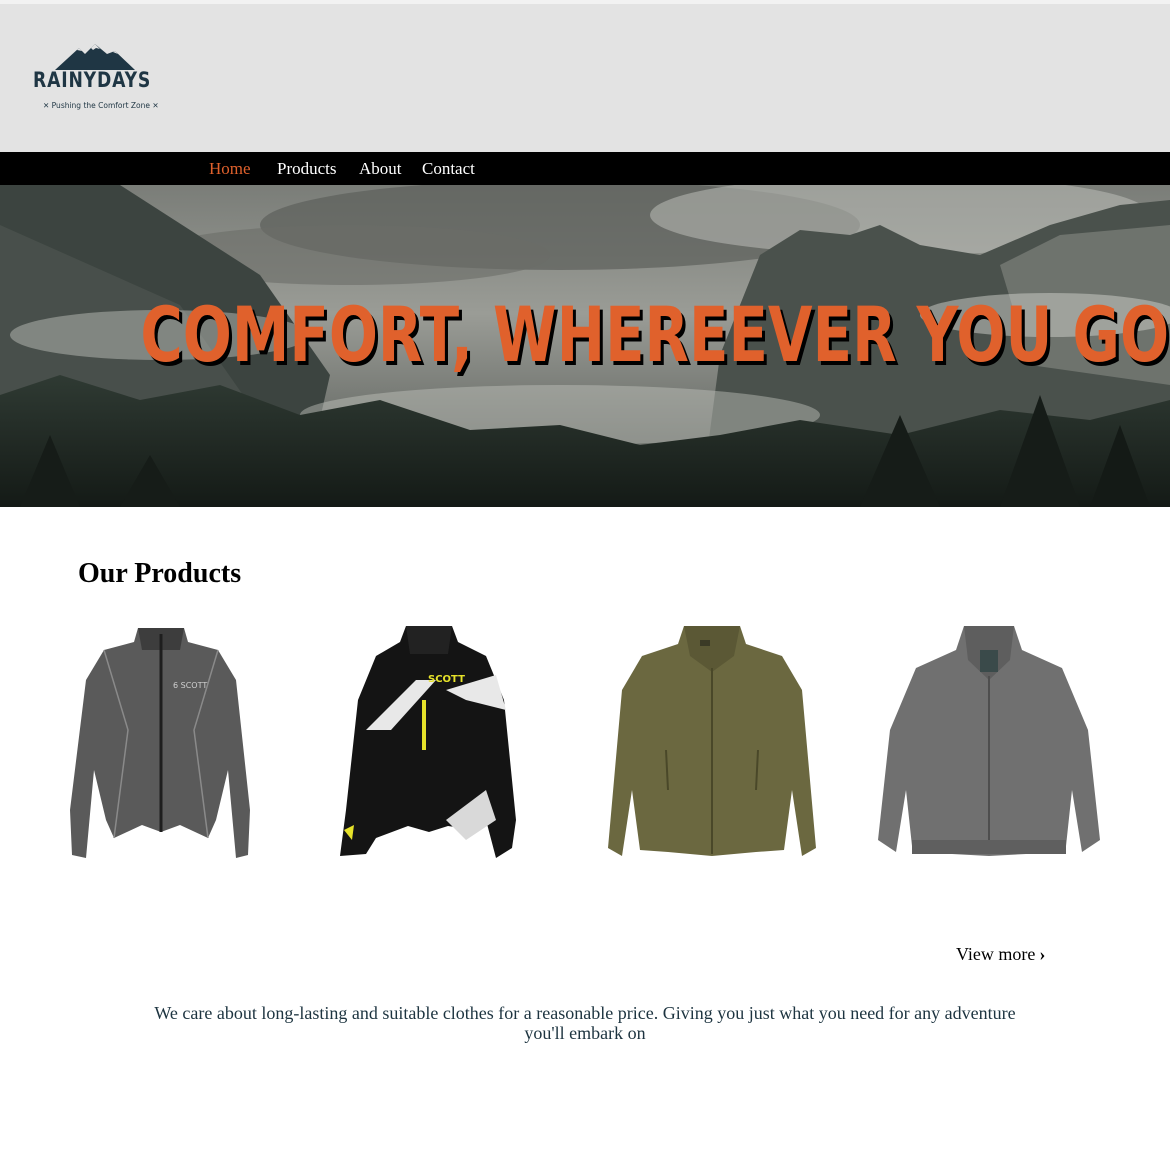 The width and height of the screenshot is (1170, 1170). I want to click on nav-about: About, so click(380, 169).